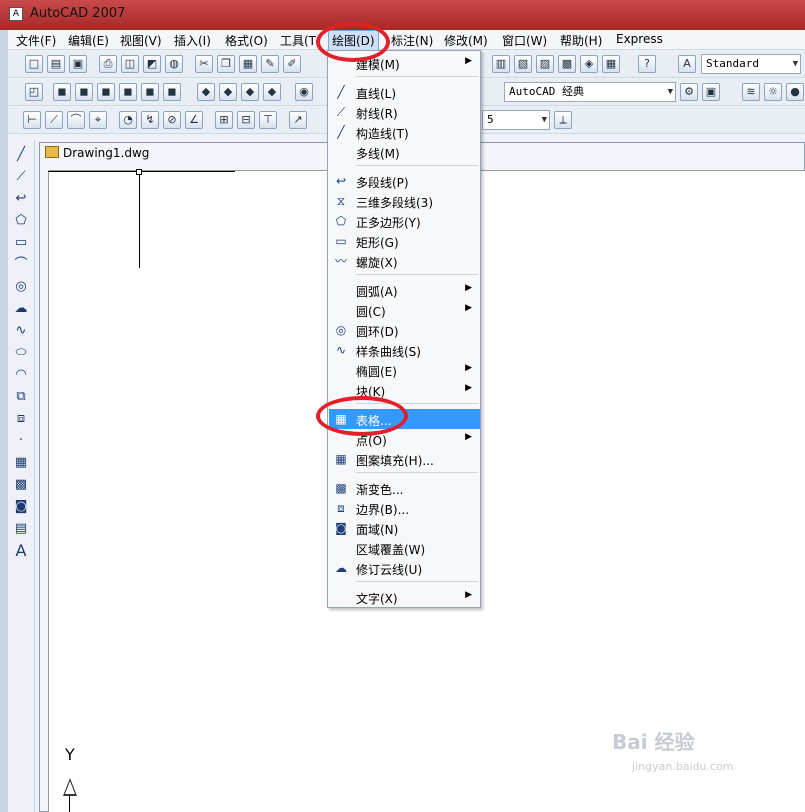 Image resolution: width=805 pixels, height=812 pixels. What do you see at coordinates (141, 40) in the screenshot?
I see `menu-view: 视图(V)` at bounding box center [141, 40].